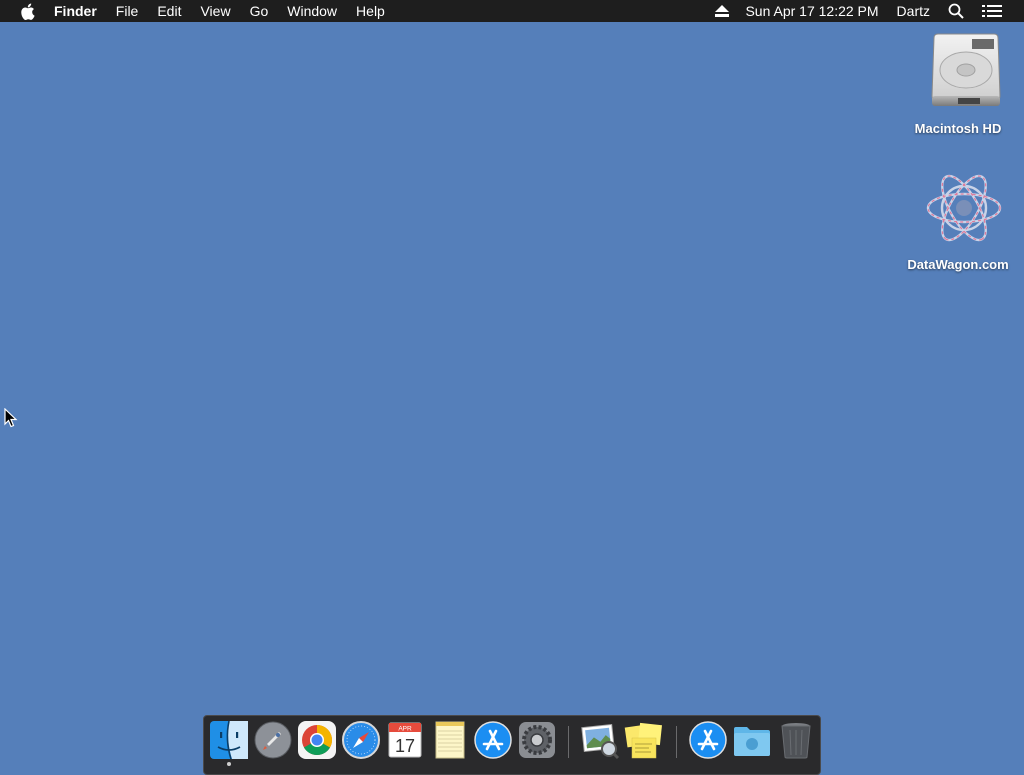 The image size is (1024, 775). What do you see at coordinates (273, 740) in the screenshot?
I see `launchpad-icon` at bounding box center [273, 740].